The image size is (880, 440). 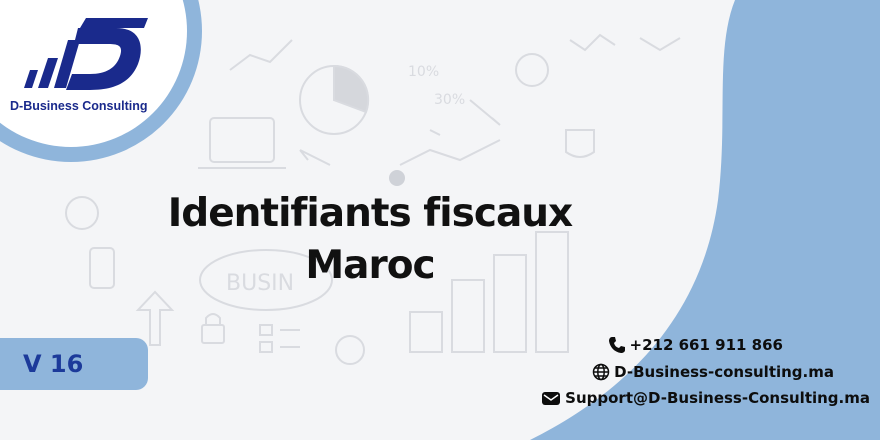 I want to click on mail-icon, so click(x=551, y=398).